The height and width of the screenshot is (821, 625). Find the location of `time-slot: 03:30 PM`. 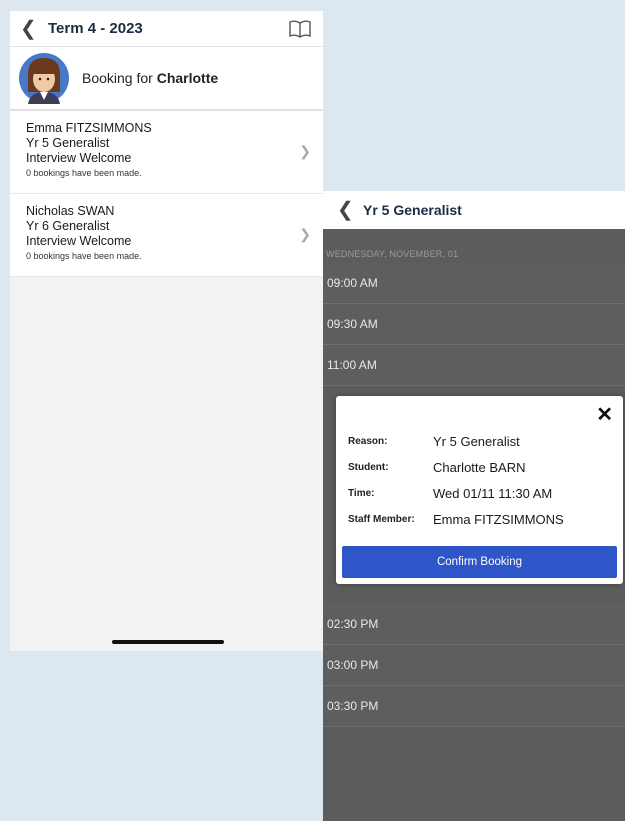

time-slot: 03:30 PM is located at coordinates (474, 706).